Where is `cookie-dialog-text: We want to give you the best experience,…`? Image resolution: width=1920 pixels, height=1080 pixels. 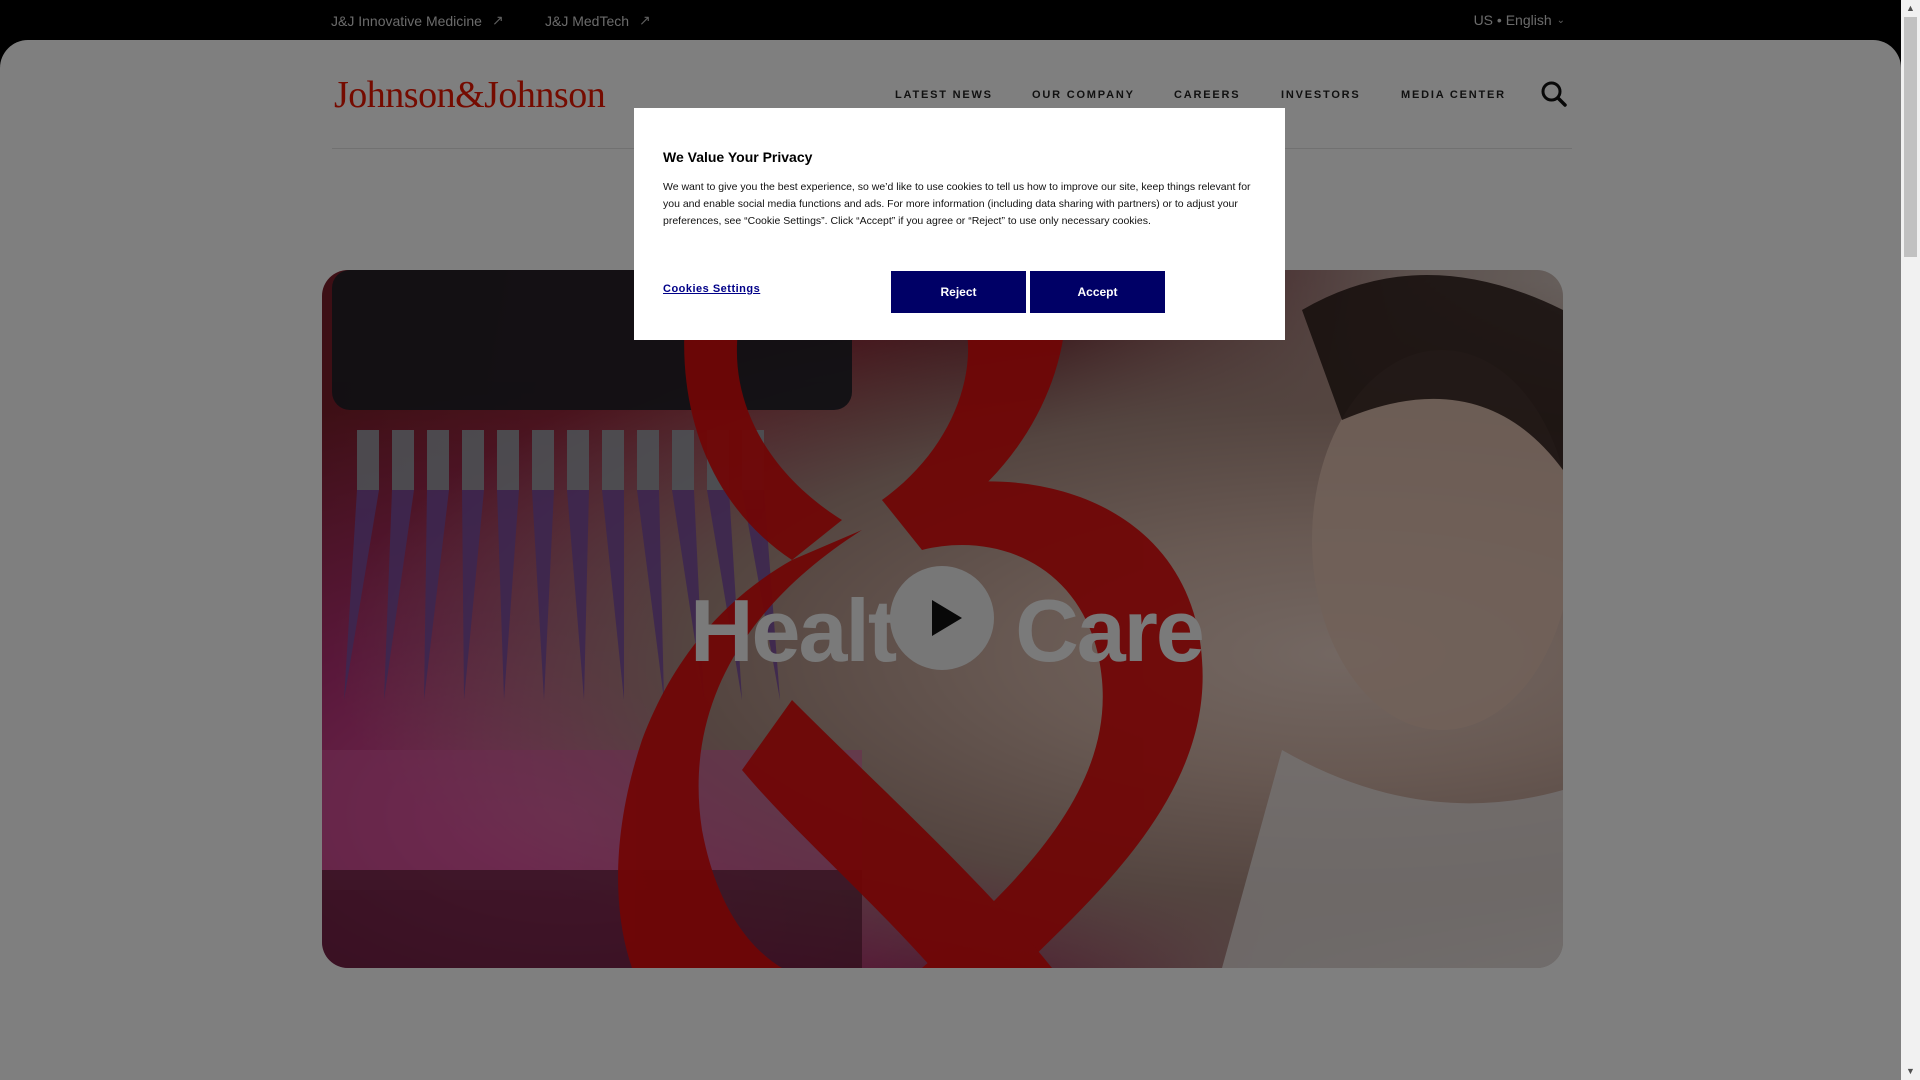 cookie-dialog-text: We want to give you the best experience,… is located at coordinates (957, 204).